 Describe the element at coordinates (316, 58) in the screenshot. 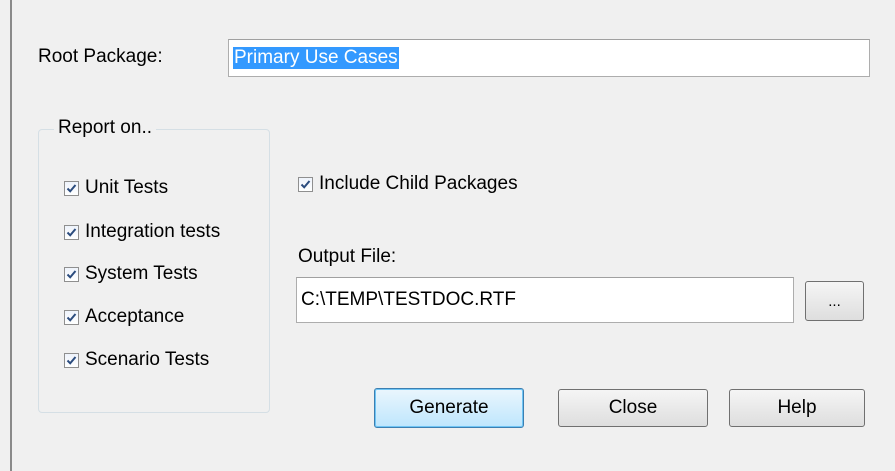

I see `root-package-value: Primary Use Cases` at that location.